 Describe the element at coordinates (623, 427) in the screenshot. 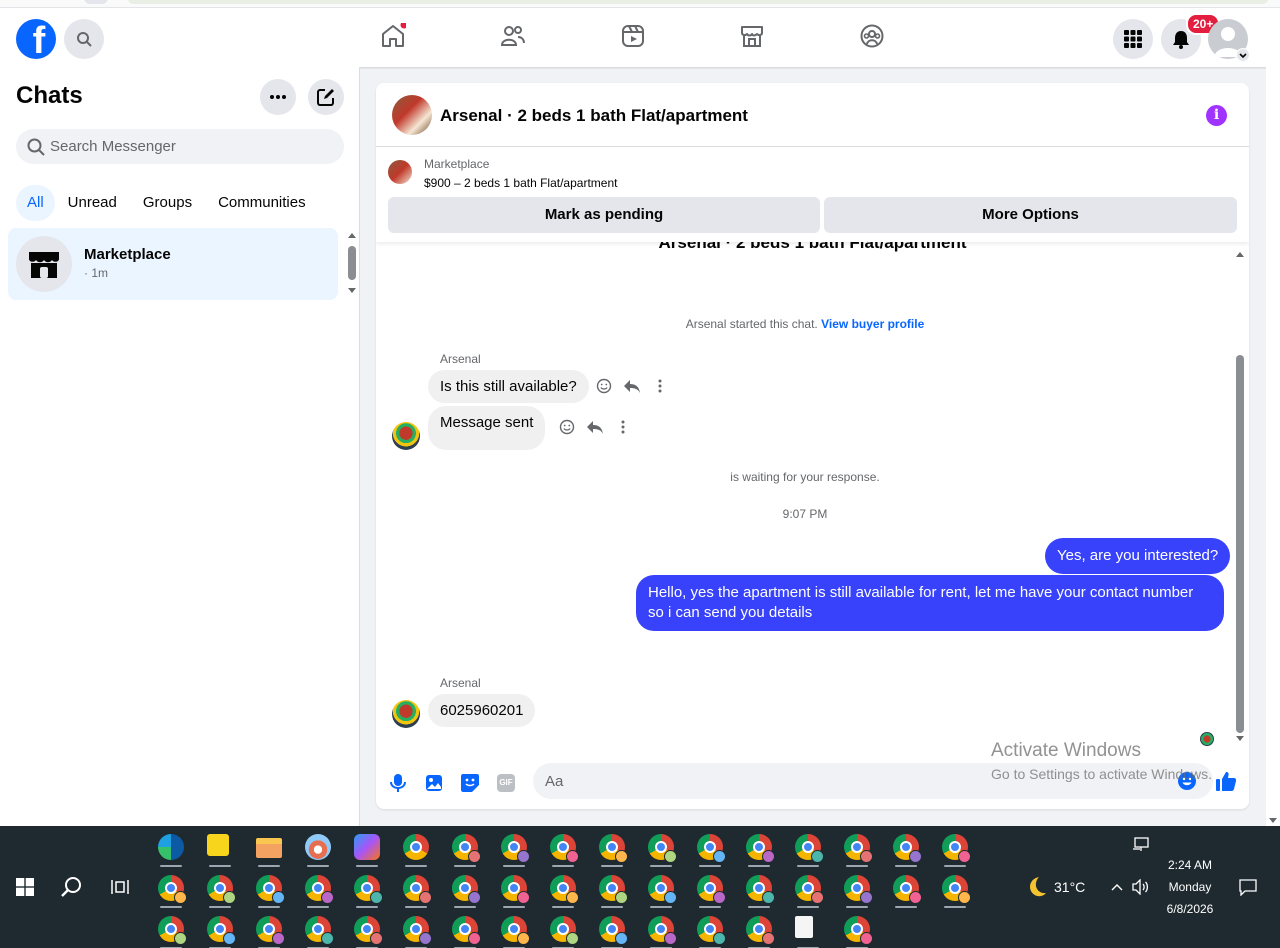

I see `more-actions-button` at that location.